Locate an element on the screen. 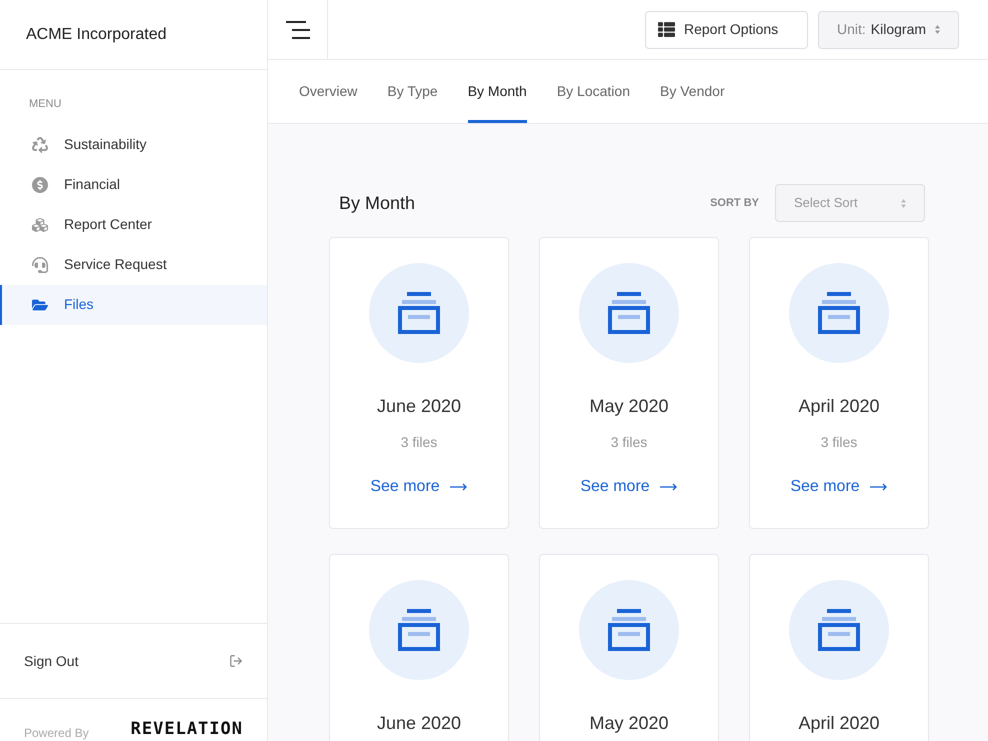  sidebar-item: Service Request is located at coordinates (133, 264).